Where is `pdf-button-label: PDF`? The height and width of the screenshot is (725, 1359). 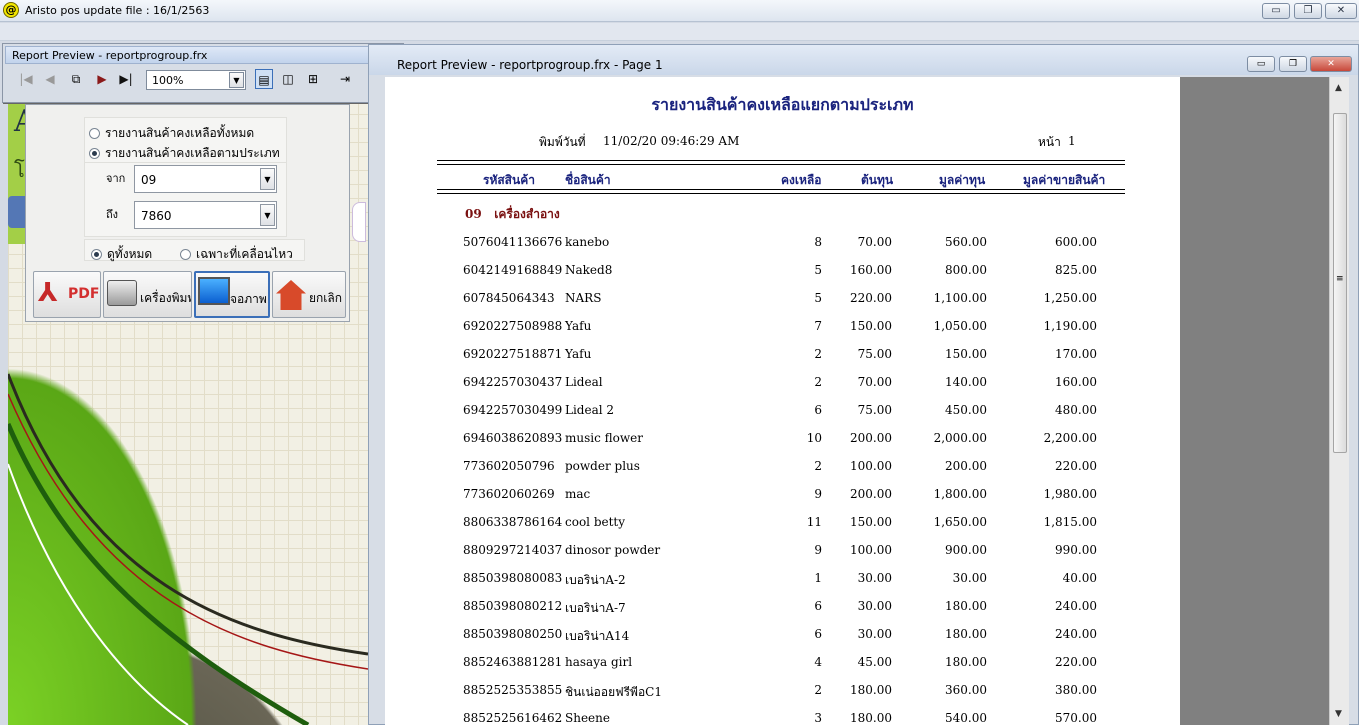
pdf-button-label: PDF is located at coordinates (84, 294).